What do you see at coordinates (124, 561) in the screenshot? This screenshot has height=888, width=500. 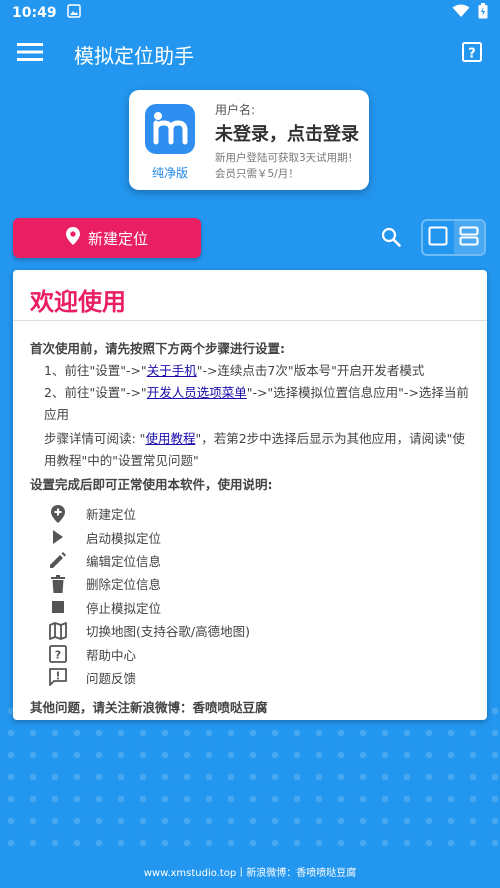 I see `usage-text: 编辑定位信息` at bounding box center [124, 561].